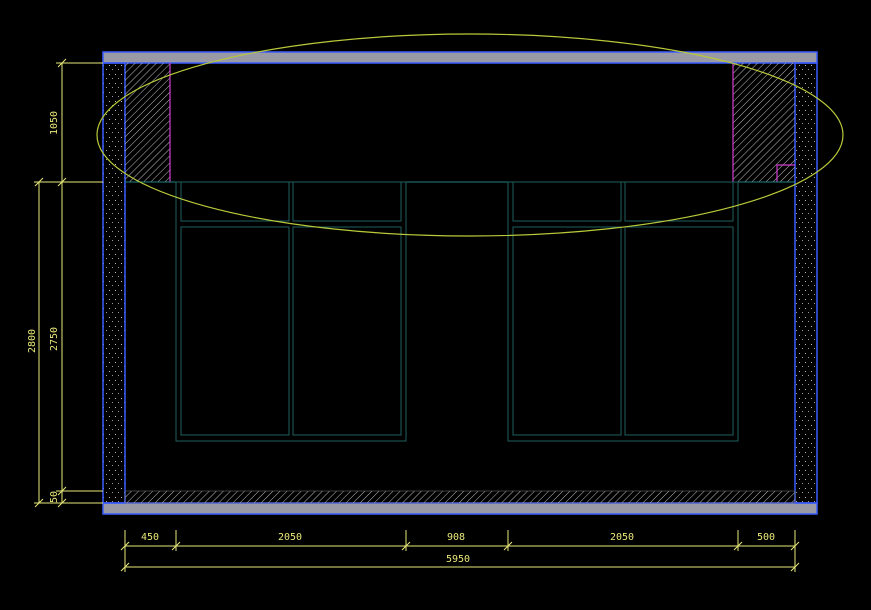 The height and width of the screenshot is (610, 871). What do you see at coordinates (32, 341) in the screenshot?
I see `dim-total-height: 2800` at bounding box center [32, 341].